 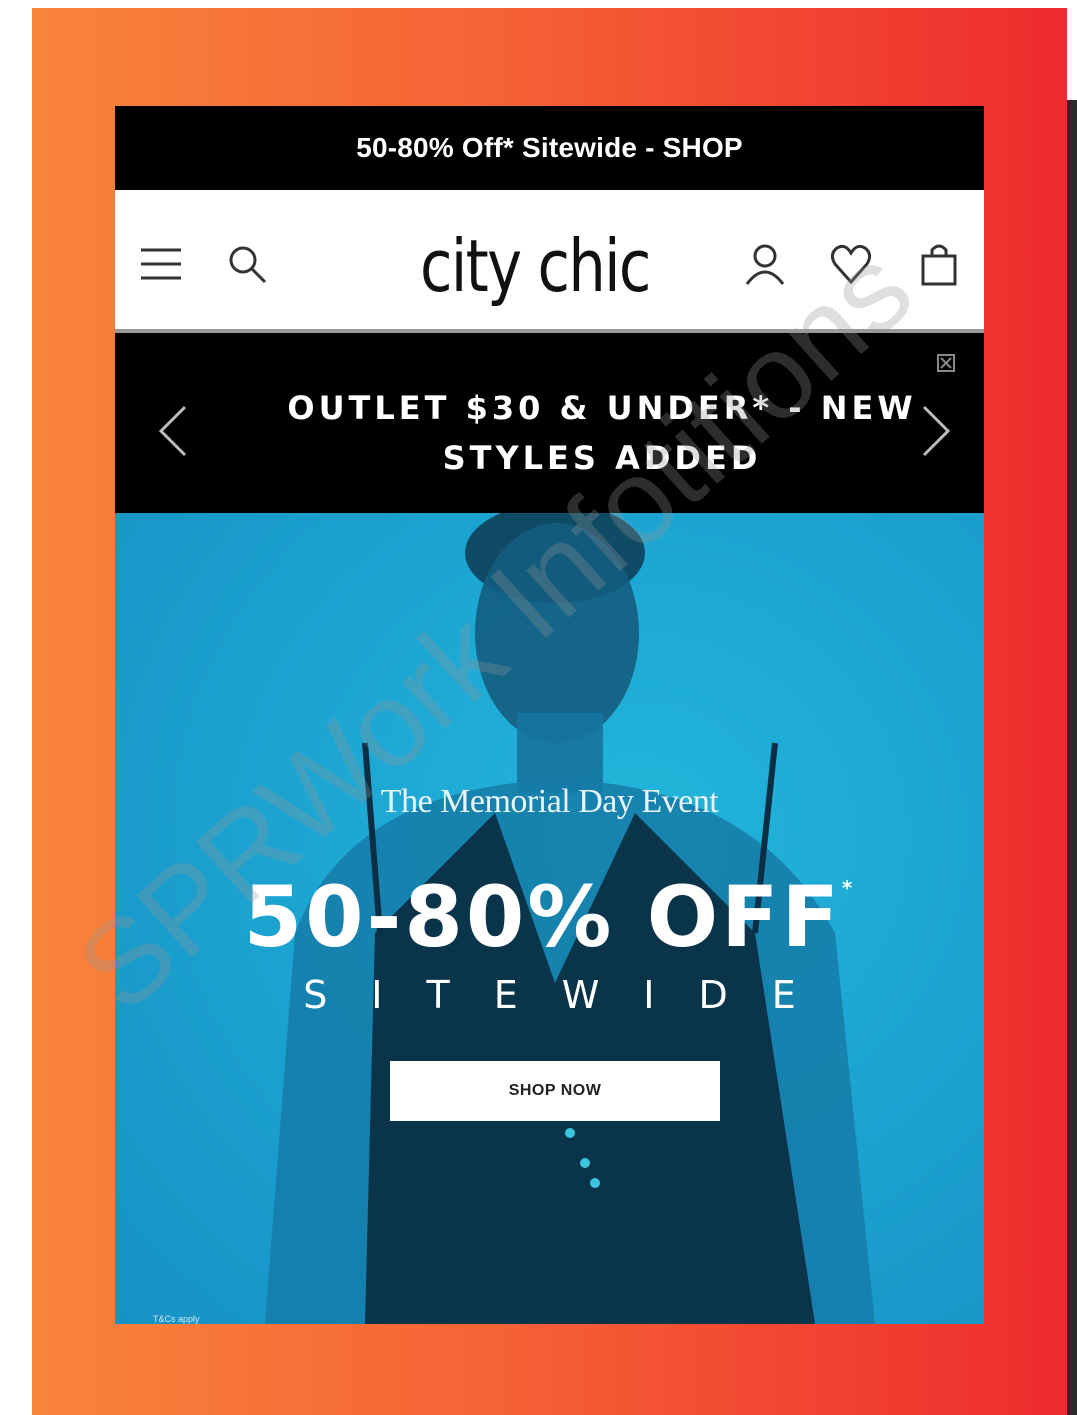 What do you see at coordinates (549, 801) in the screenshot?
I see `event-title: The Memorial Day Event` at bounding box center [549, 801].